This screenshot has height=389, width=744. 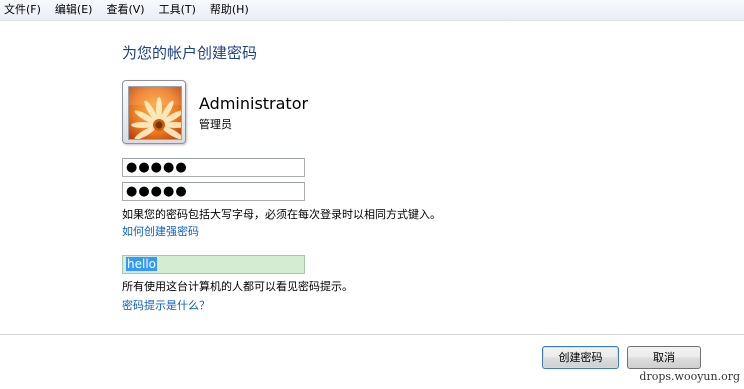 What do you see at coordinates (166, 305) in the screenshot?
I see `password-hint-help-link: 密码提示是什么？` at bounding box center [166, 305].